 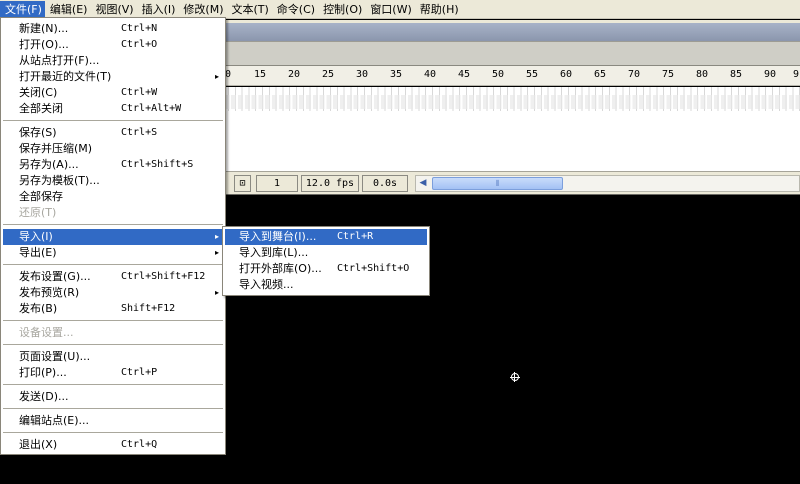 What do you see at coordinates (41, 108) in the screenshot?
I see `menu-item-label: 全部关闭` at bounding box center [41, 108].